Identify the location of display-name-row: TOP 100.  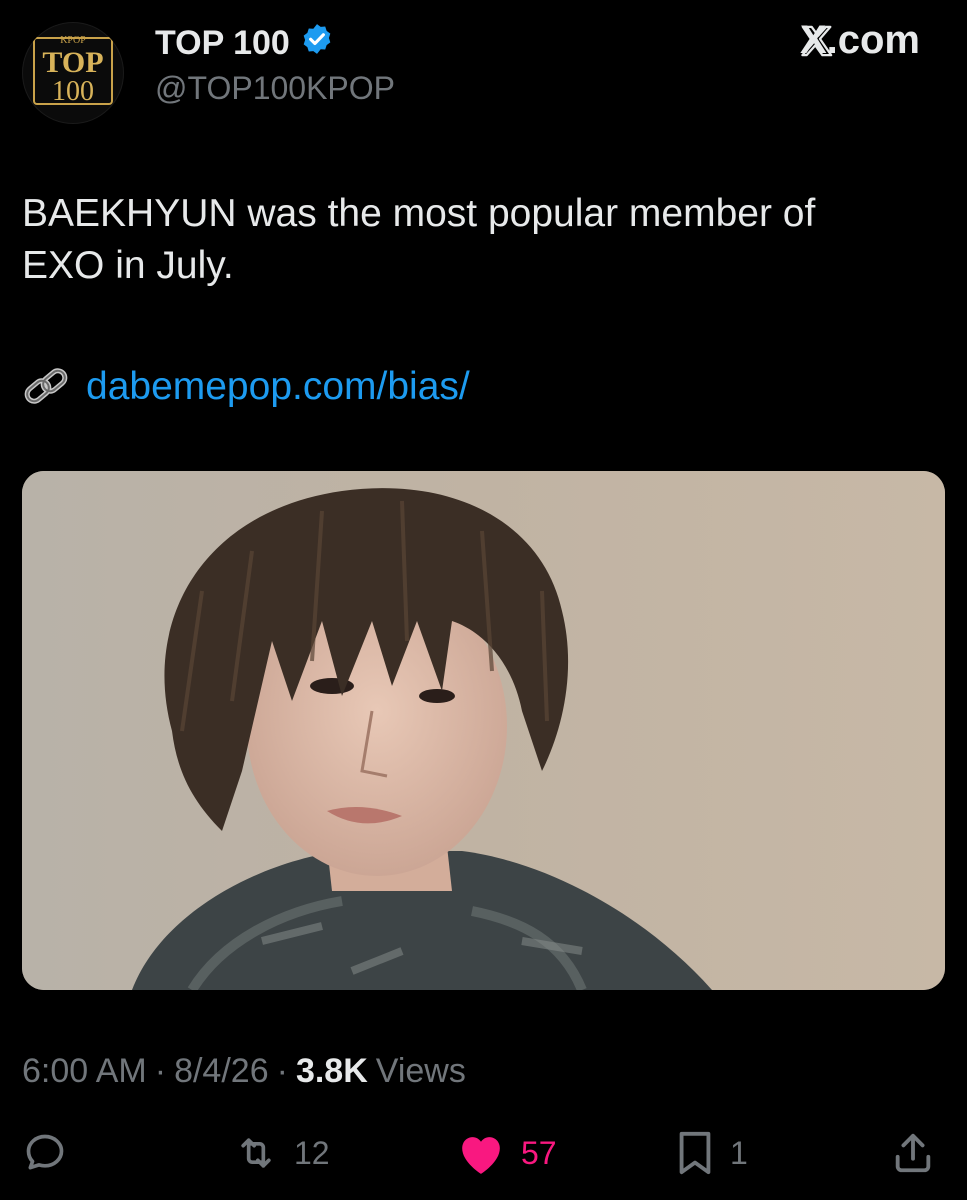
(244, 43).